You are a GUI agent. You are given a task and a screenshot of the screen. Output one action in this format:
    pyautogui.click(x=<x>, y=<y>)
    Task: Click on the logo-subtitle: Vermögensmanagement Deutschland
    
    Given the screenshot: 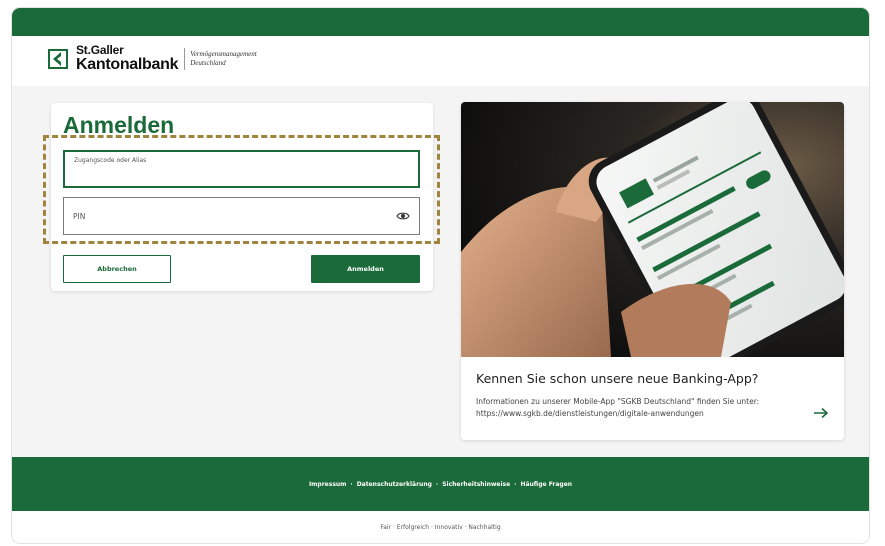 What is the action you would take?
    pyautogui.click(x=223, y=58)
    